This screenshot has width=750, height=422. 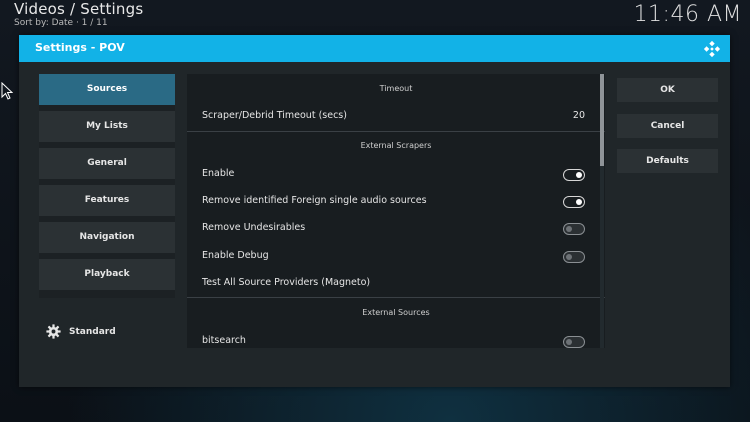 I want to click on setting-enable-debug: Enable Debug, so click(x=396, y=256).